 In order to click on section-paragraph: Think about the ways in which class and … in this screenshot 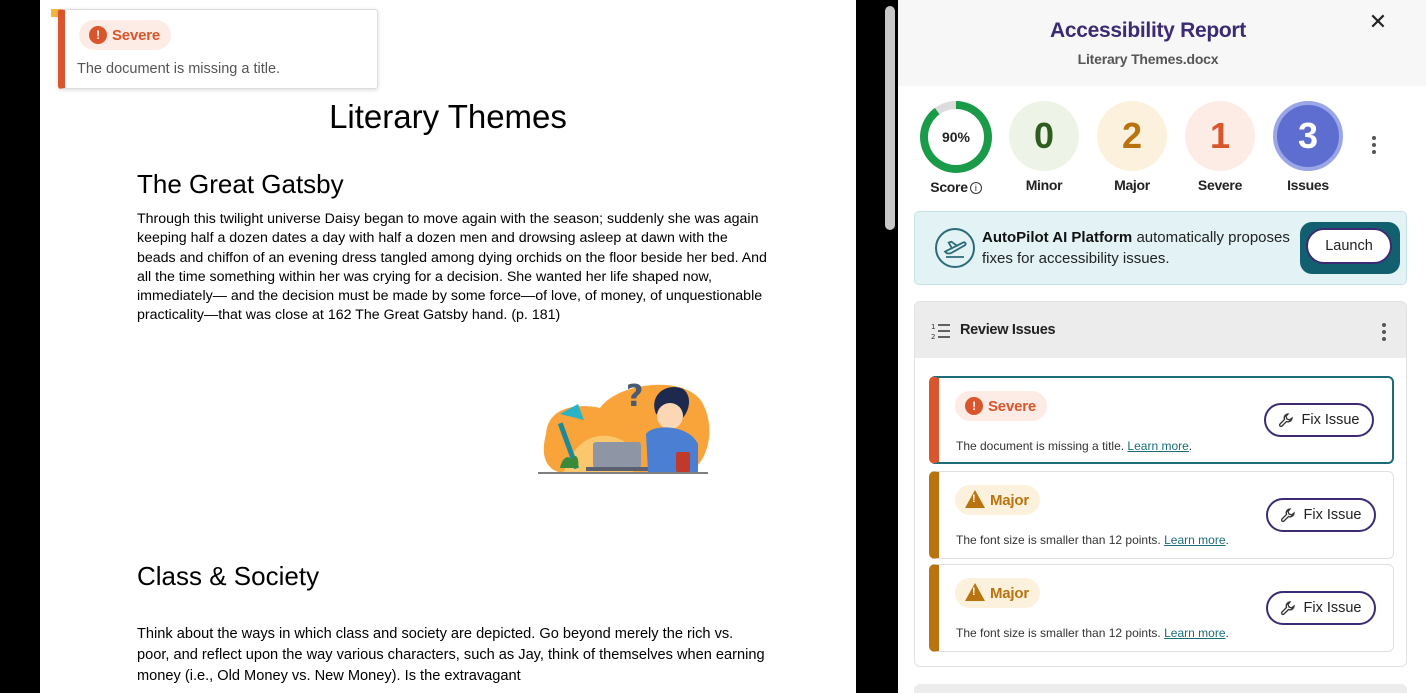, I will do `click(451, 655)`.